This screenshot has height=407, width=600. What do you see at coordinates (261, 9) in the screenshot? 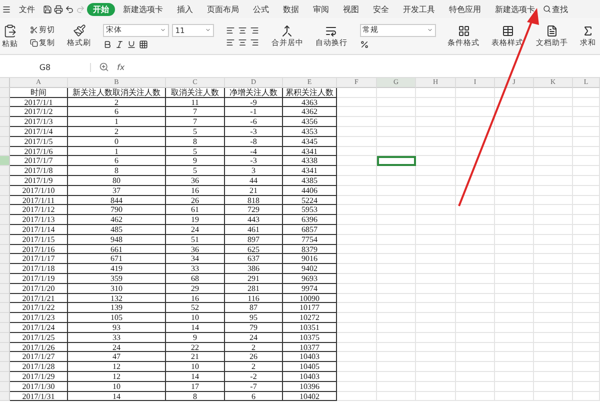
I see `ribbon-tab: 公式` at bounding box center [261, 9].